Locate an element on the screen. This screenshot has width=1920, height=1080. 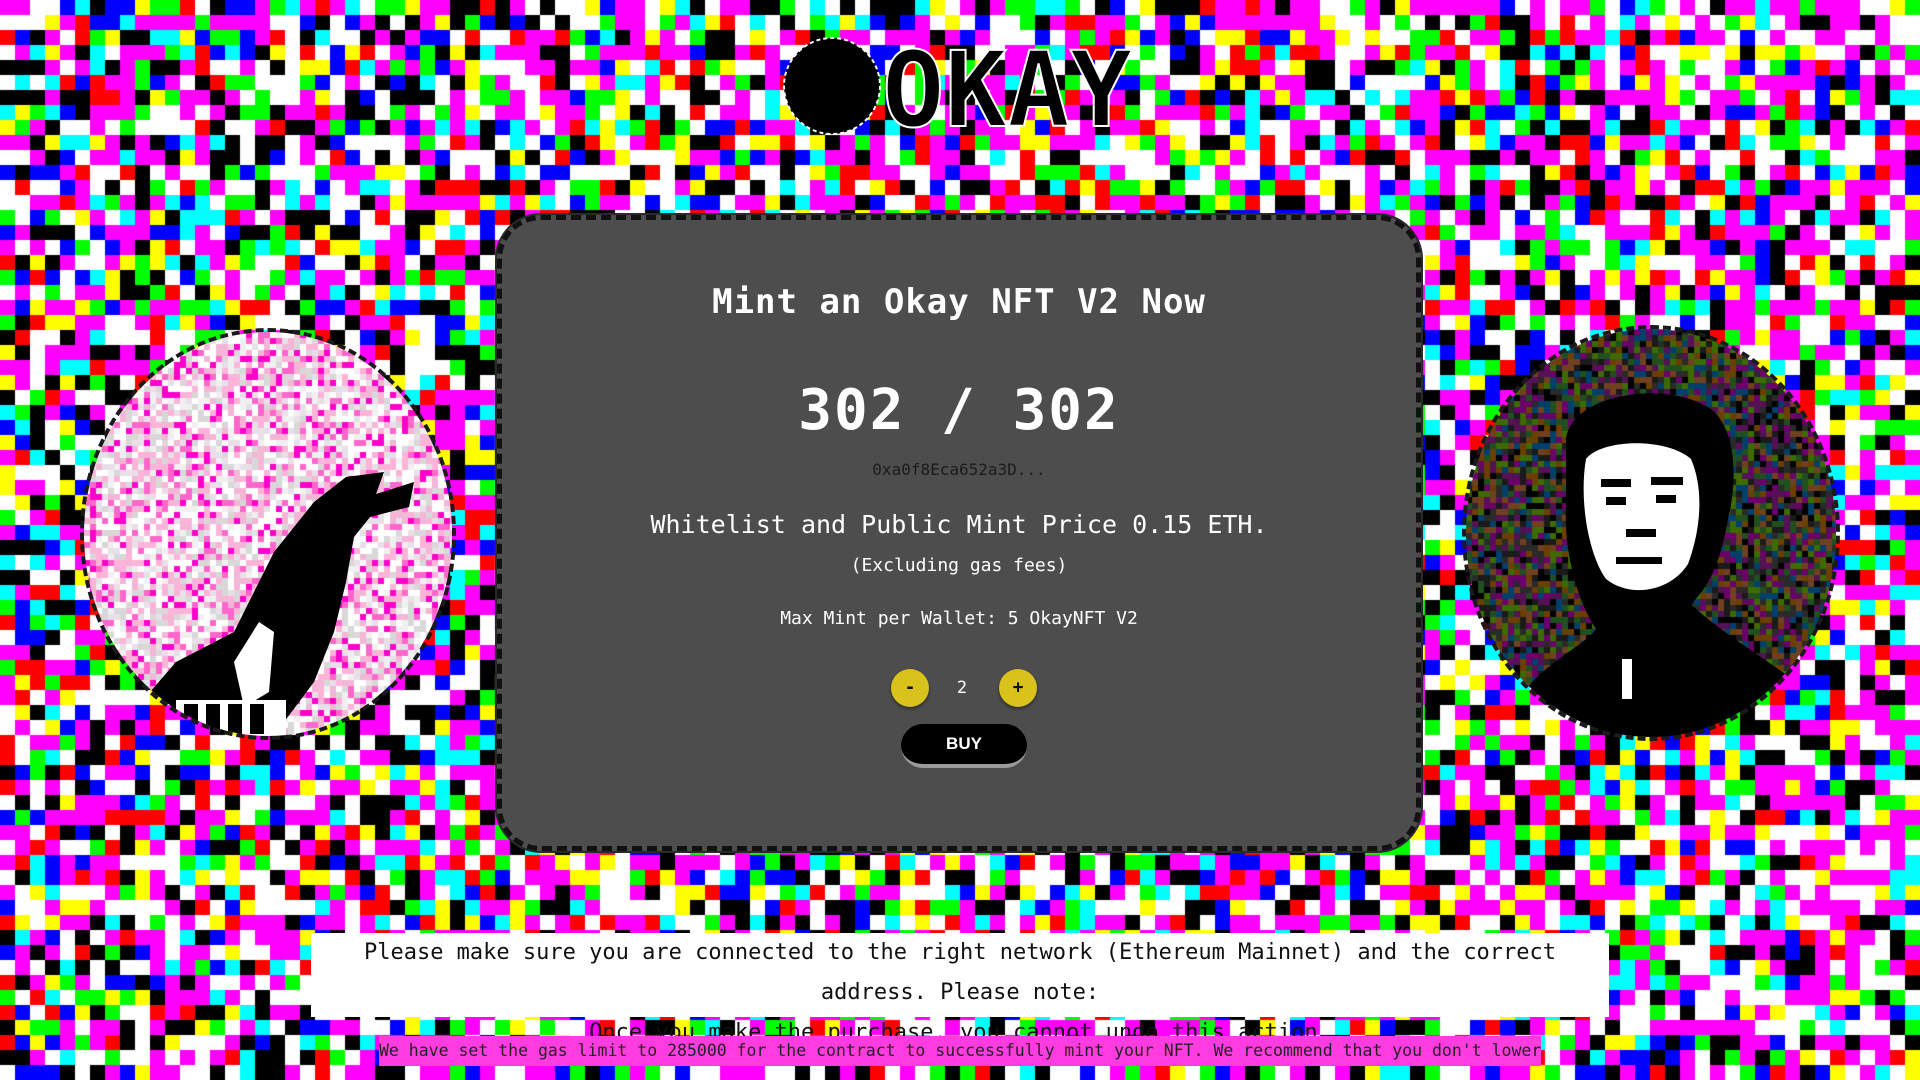
okay-logo: OKAY is located at coordinates (960, 86).